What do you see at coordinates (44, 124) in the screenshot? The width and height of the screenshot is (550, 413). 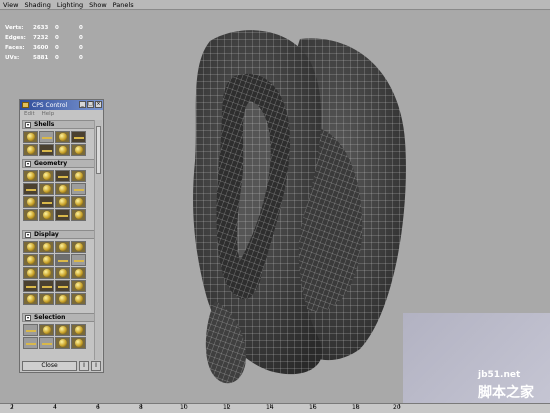 I see `section-label: Shells` at bounding box center [44, 124].